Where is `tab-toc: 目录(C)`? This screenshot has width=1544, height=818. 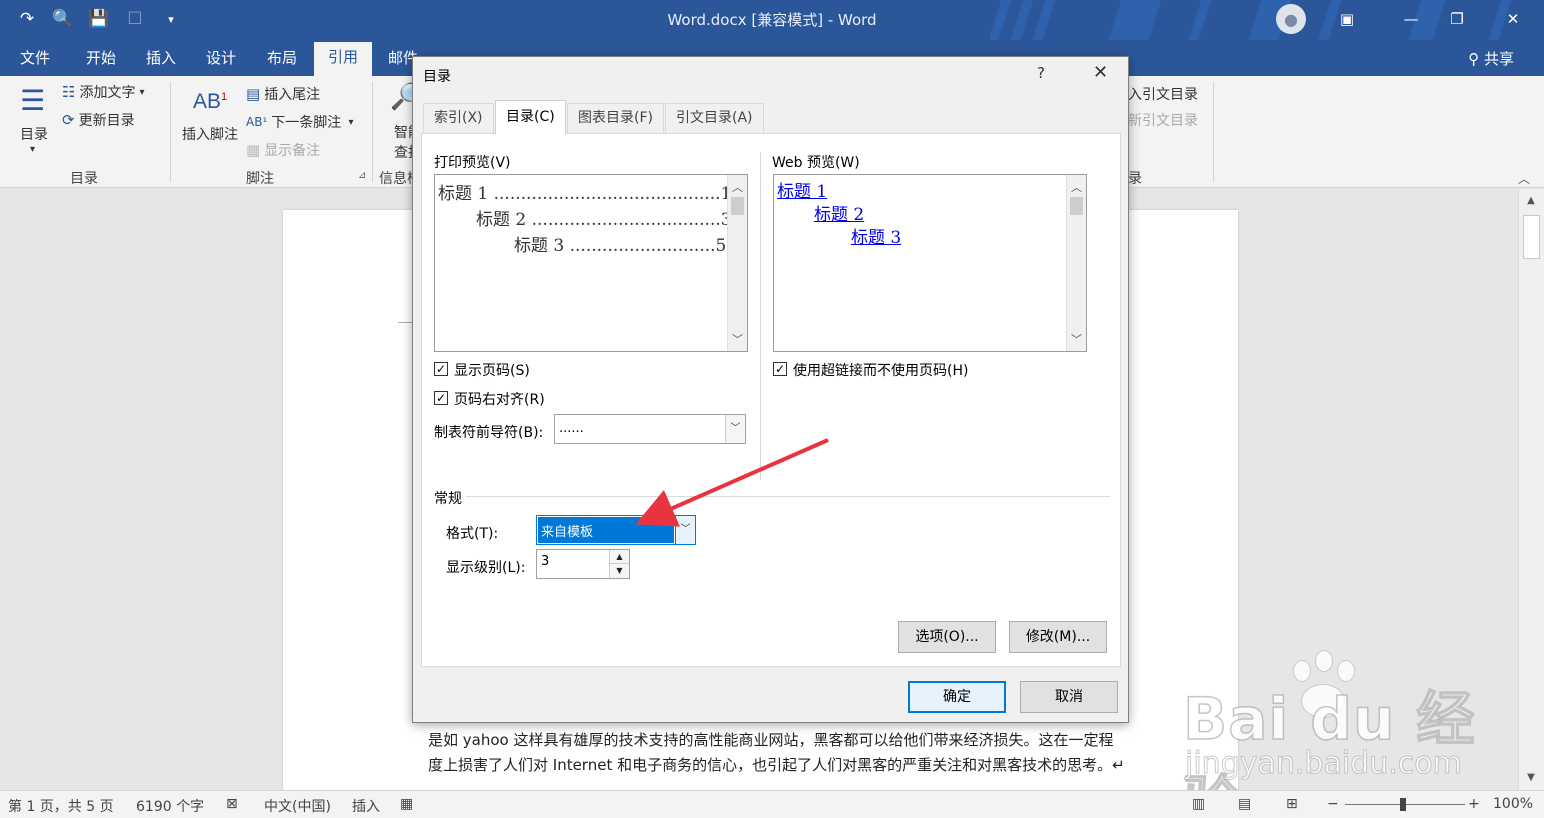
tab-toc: 目录(C) is located at coordinates (530, 117).